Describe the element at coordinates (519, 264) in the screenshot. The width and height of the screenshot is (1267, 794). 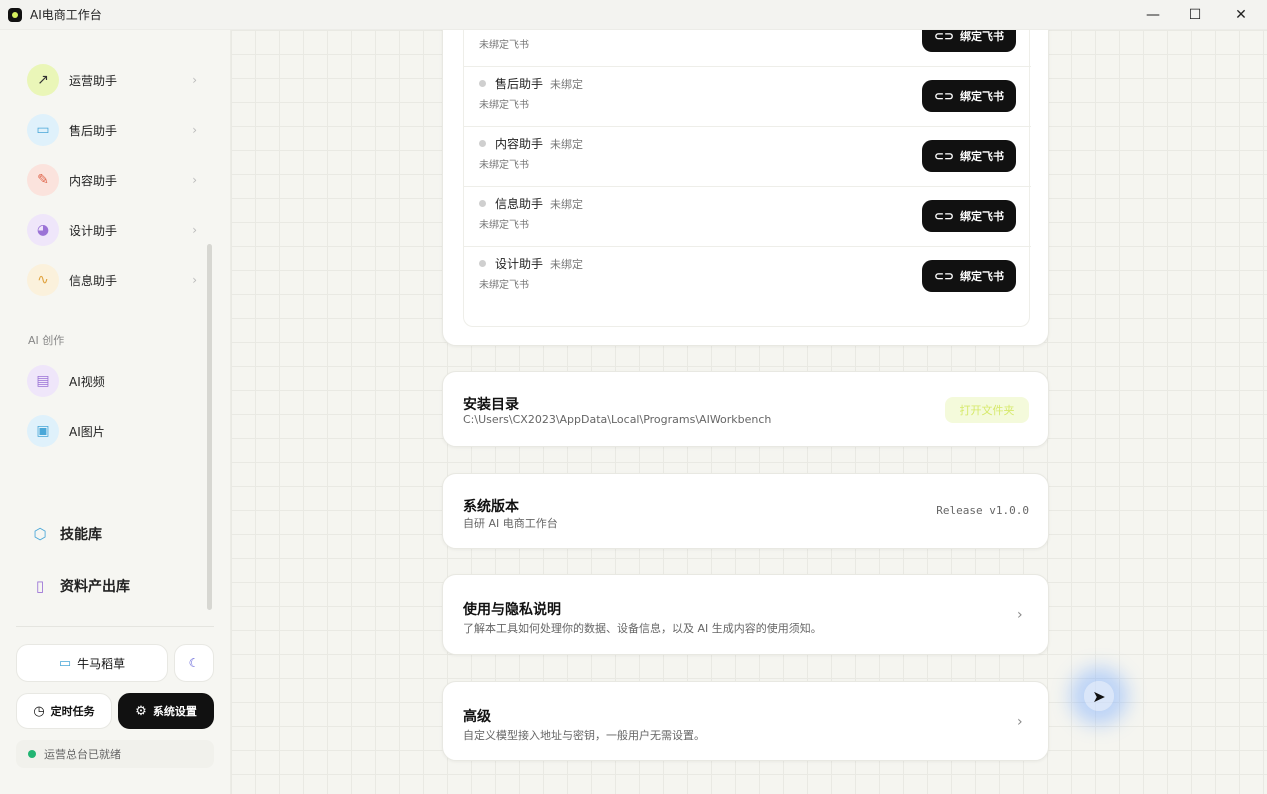
I see `assistant-name: 设计助手` at that location.